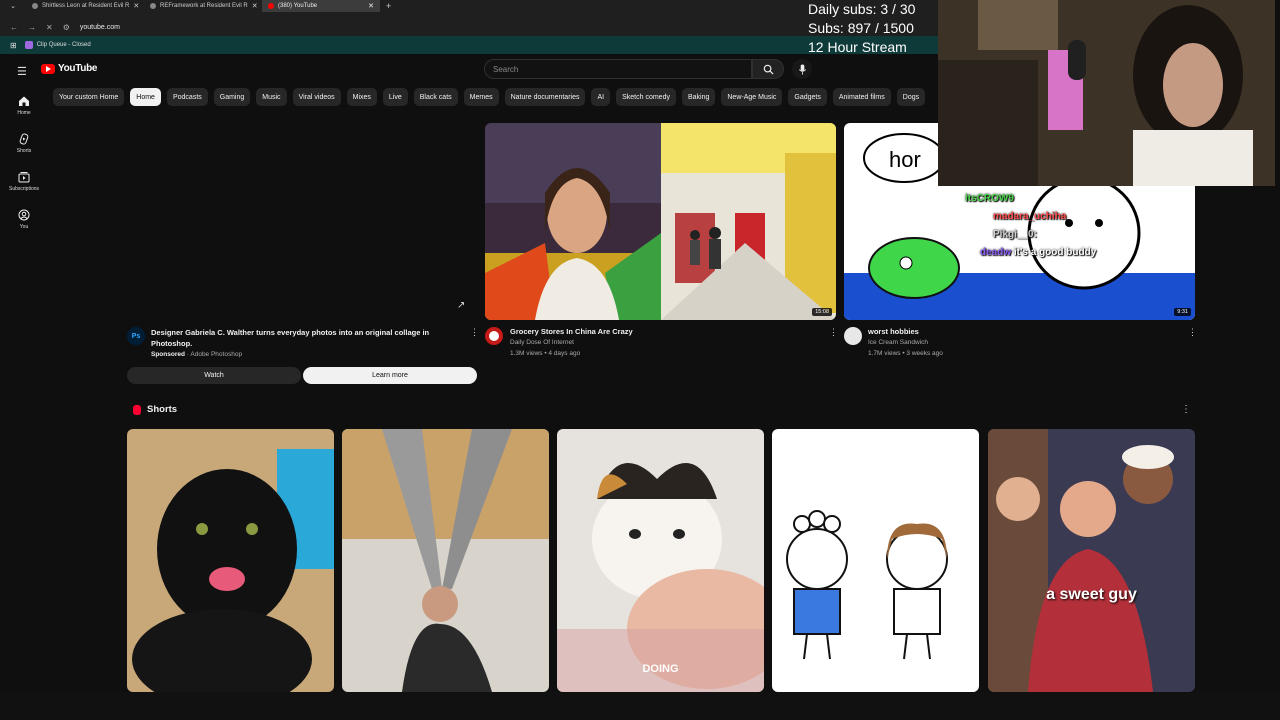  What do you see at coordinates (271, 97) in the screenshot?
I see `chip: Music` at bounding box center [271, 97].